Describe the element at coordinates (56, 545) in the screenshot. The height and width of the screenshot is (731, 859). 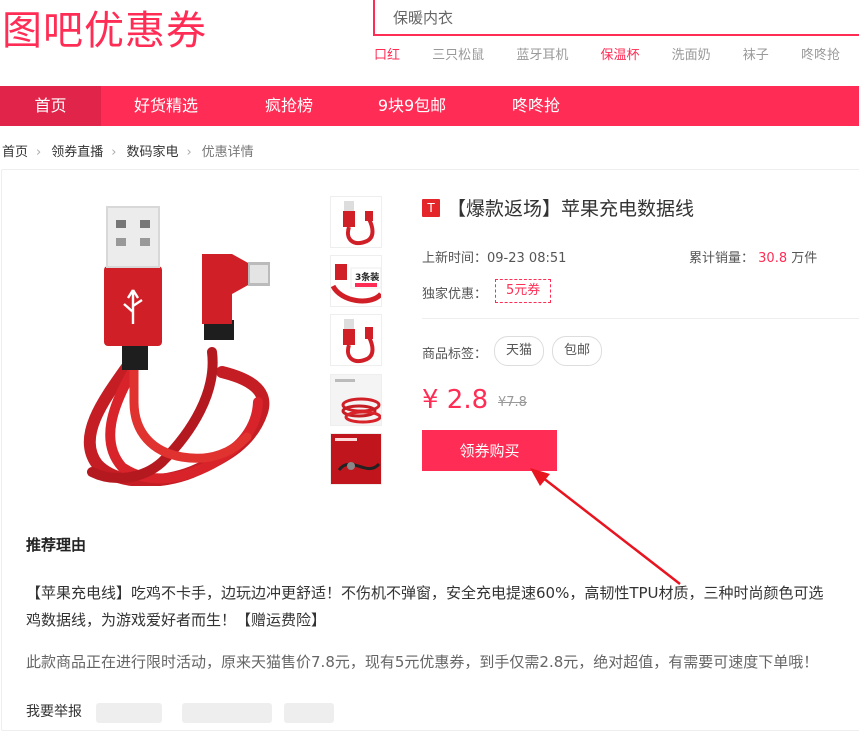
I see `recommend-reason-title: 推荐理由` at that location.